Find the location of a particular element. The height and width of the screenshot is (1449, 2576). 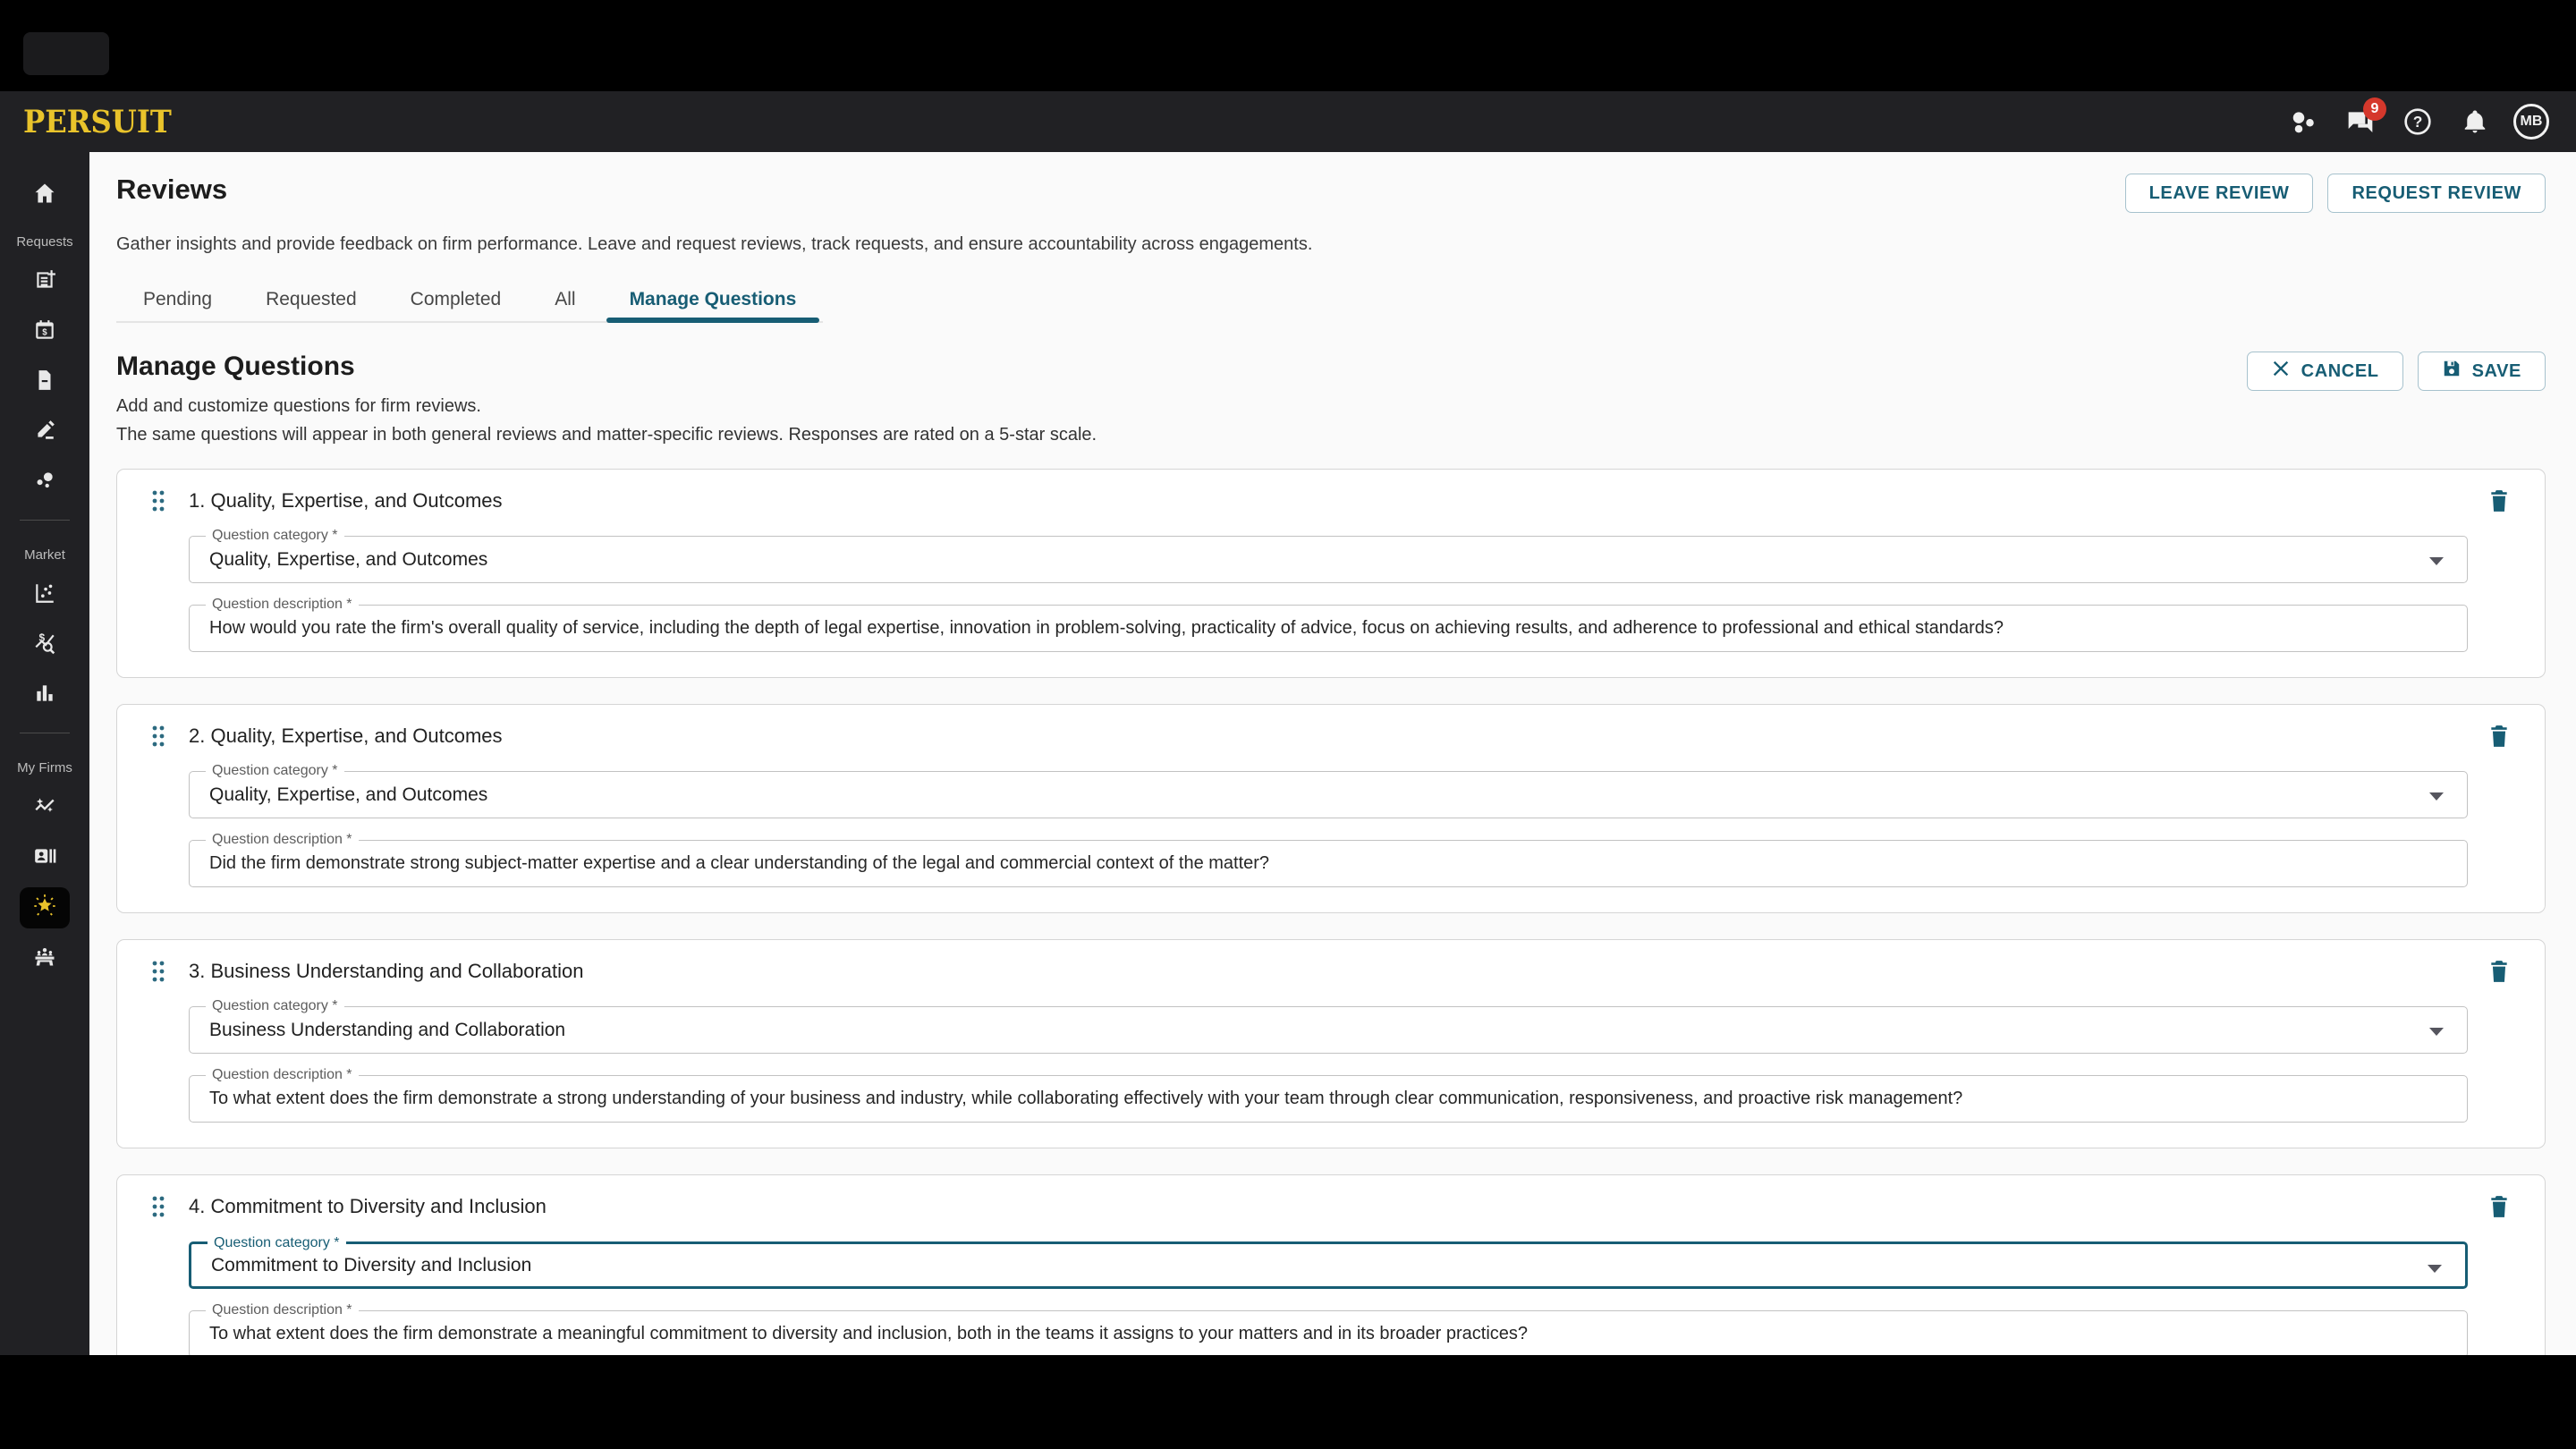

tab-pending: Pending is located at coordinates (177, 299).